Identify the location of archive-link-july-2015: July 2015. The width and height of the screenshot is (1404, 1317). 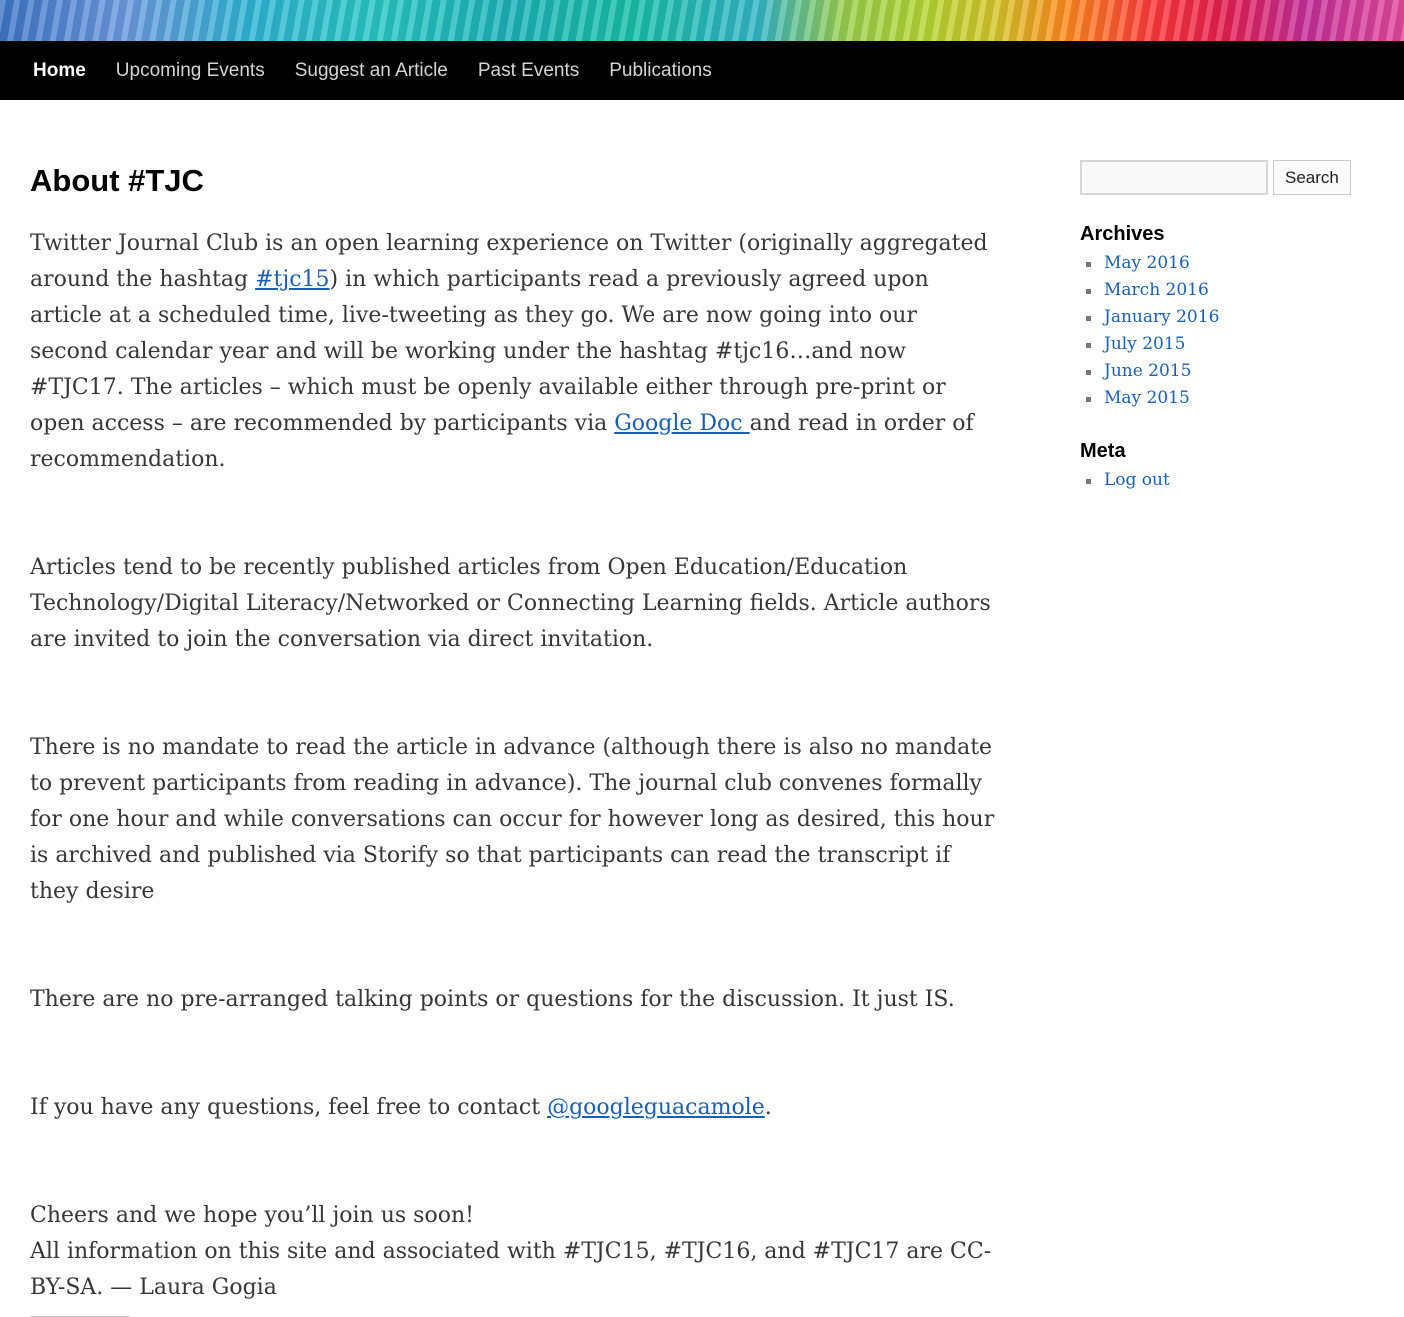
(1144, 344).